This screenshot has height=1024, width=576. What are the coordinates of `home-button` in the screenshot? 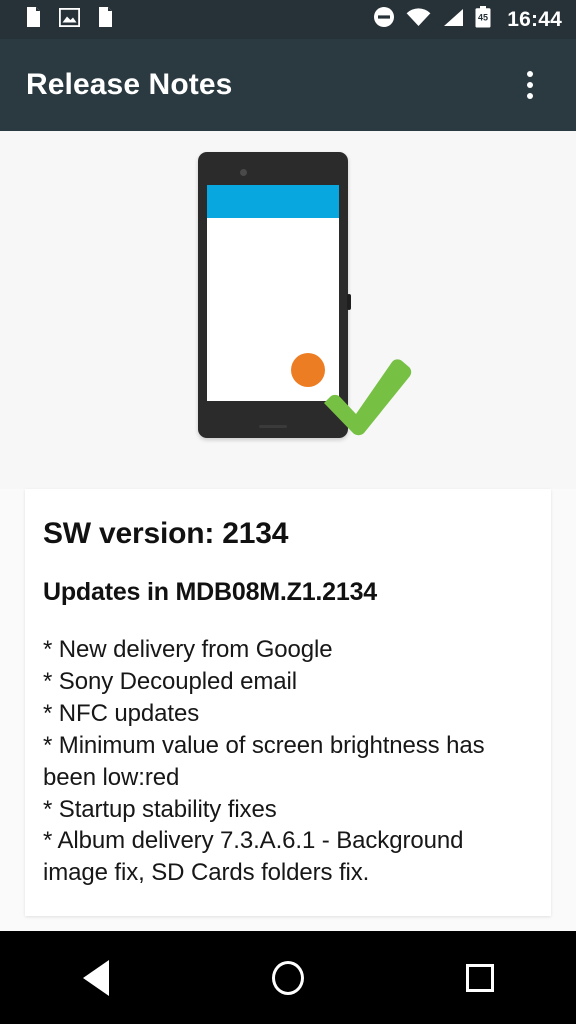 It's located at (288, 977).